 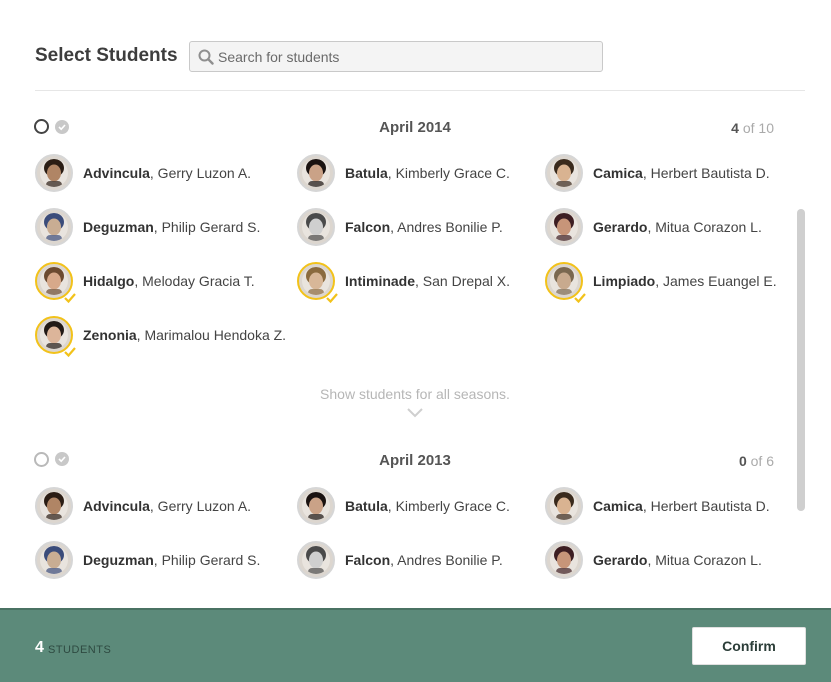 I want to click on student-first-name: , Mitua Corazon L., so click(x=704, y=560).